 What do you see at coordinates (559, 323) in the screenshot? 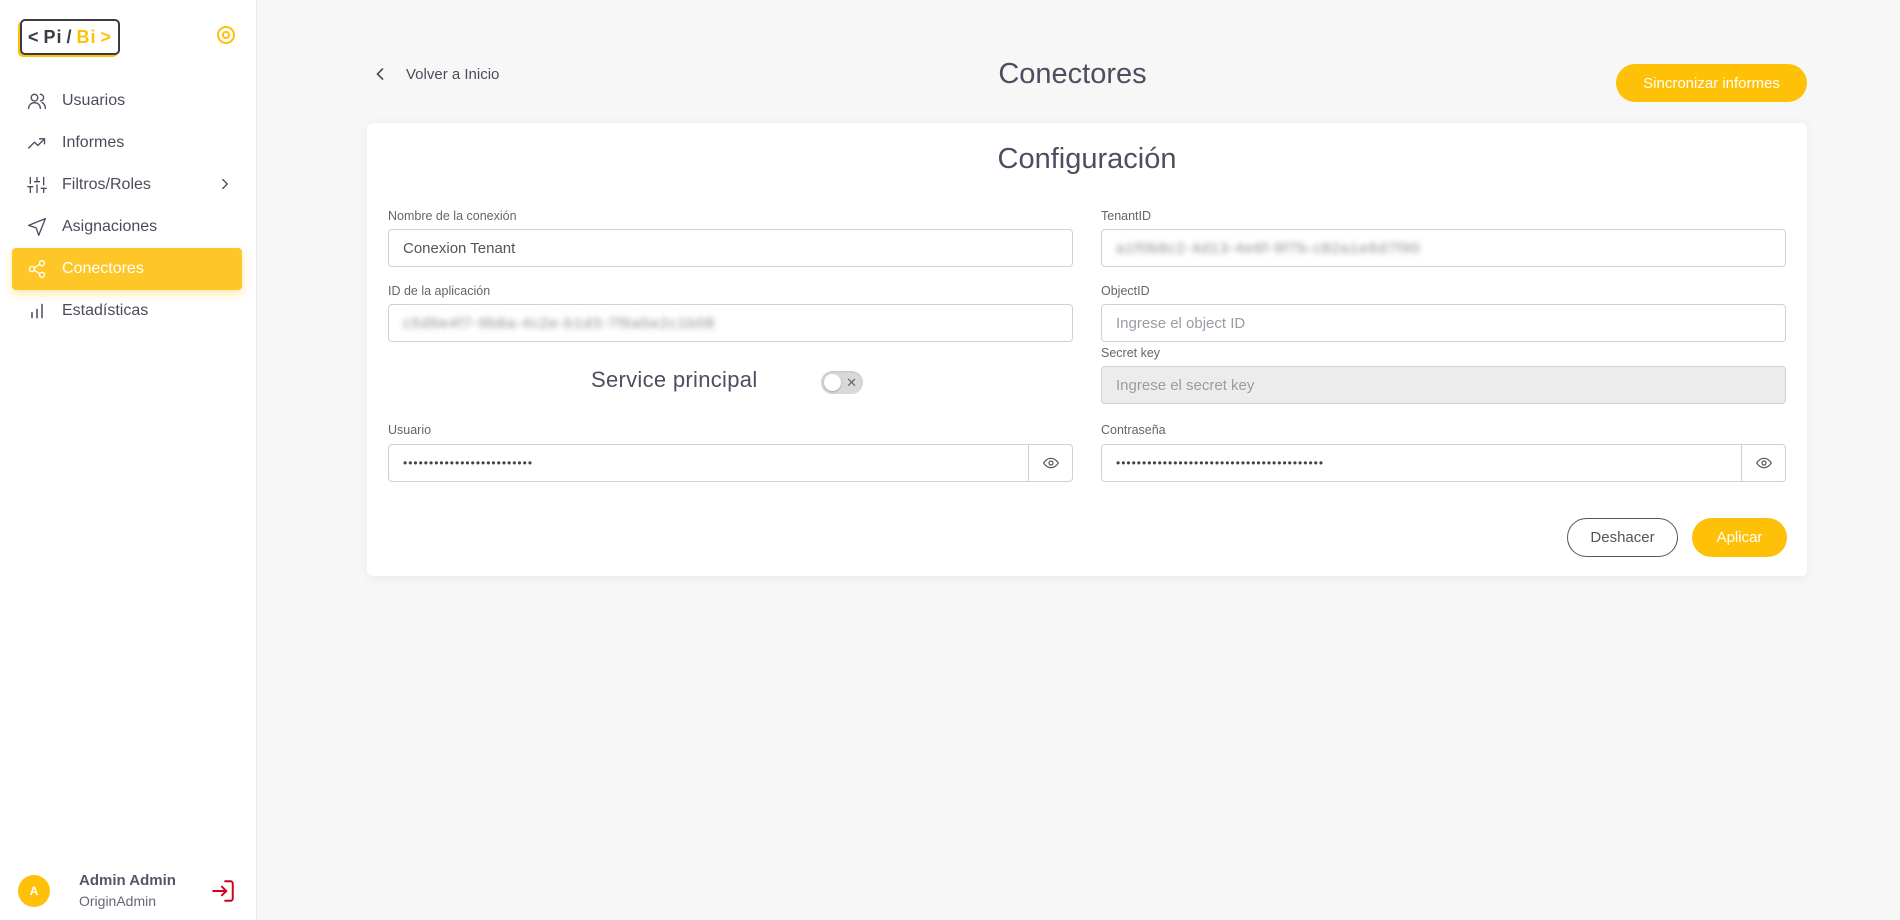
I see `app-id-value: c5d9e4f7-9b8a-4c2e-b1d3-7f6a5e2c1b08` at bounding box center [559, 323].